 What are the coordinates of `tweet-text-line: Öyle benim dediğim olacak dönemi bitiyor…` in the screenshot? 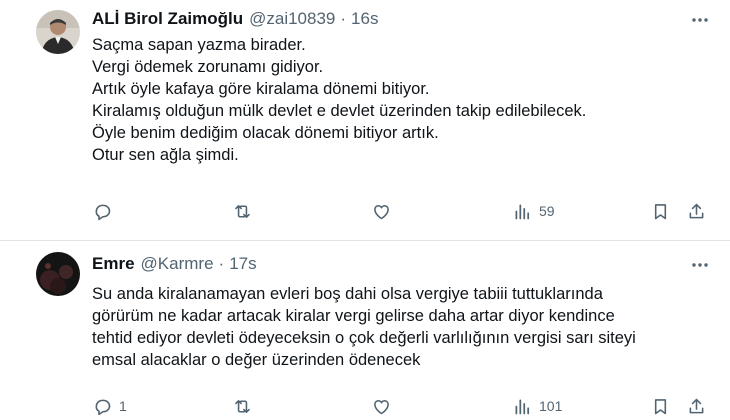 It's located at (265, 133).